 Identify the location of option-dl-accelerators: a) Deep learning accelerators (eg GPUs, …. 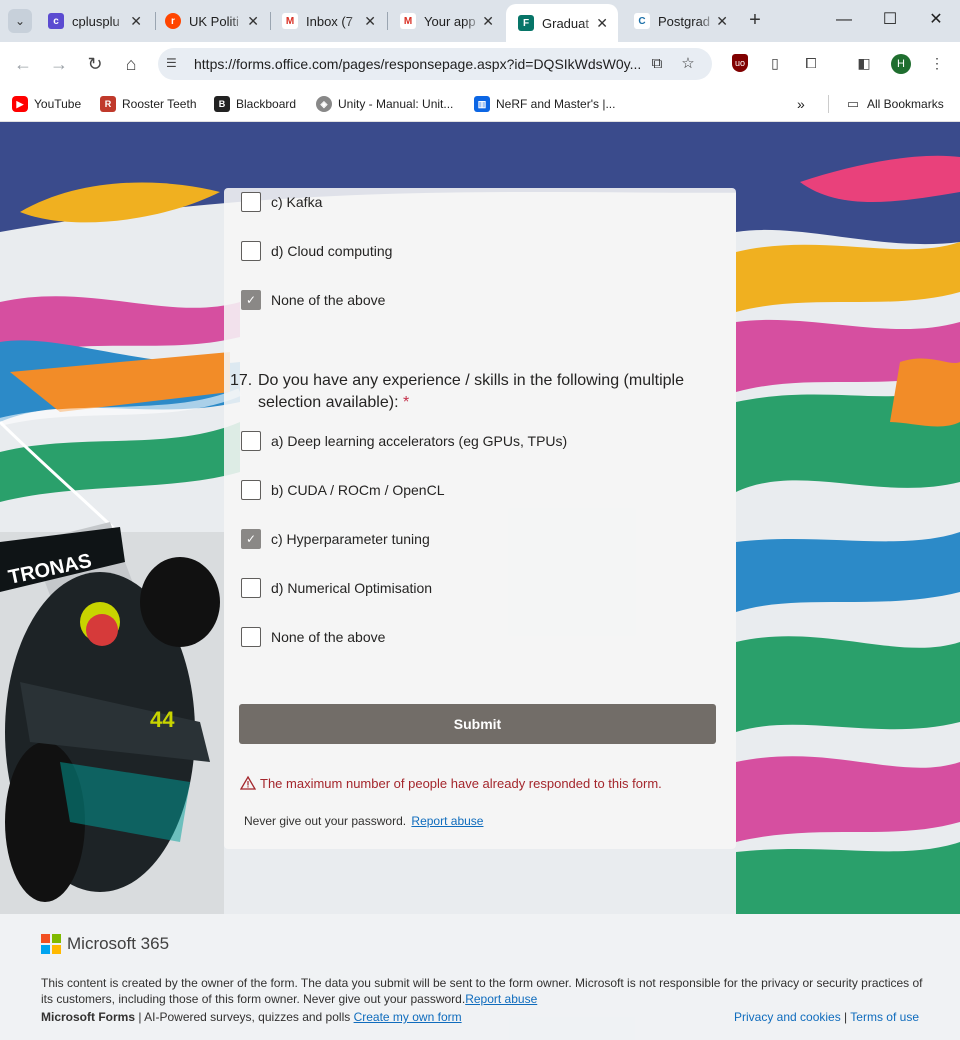
(404, 441).